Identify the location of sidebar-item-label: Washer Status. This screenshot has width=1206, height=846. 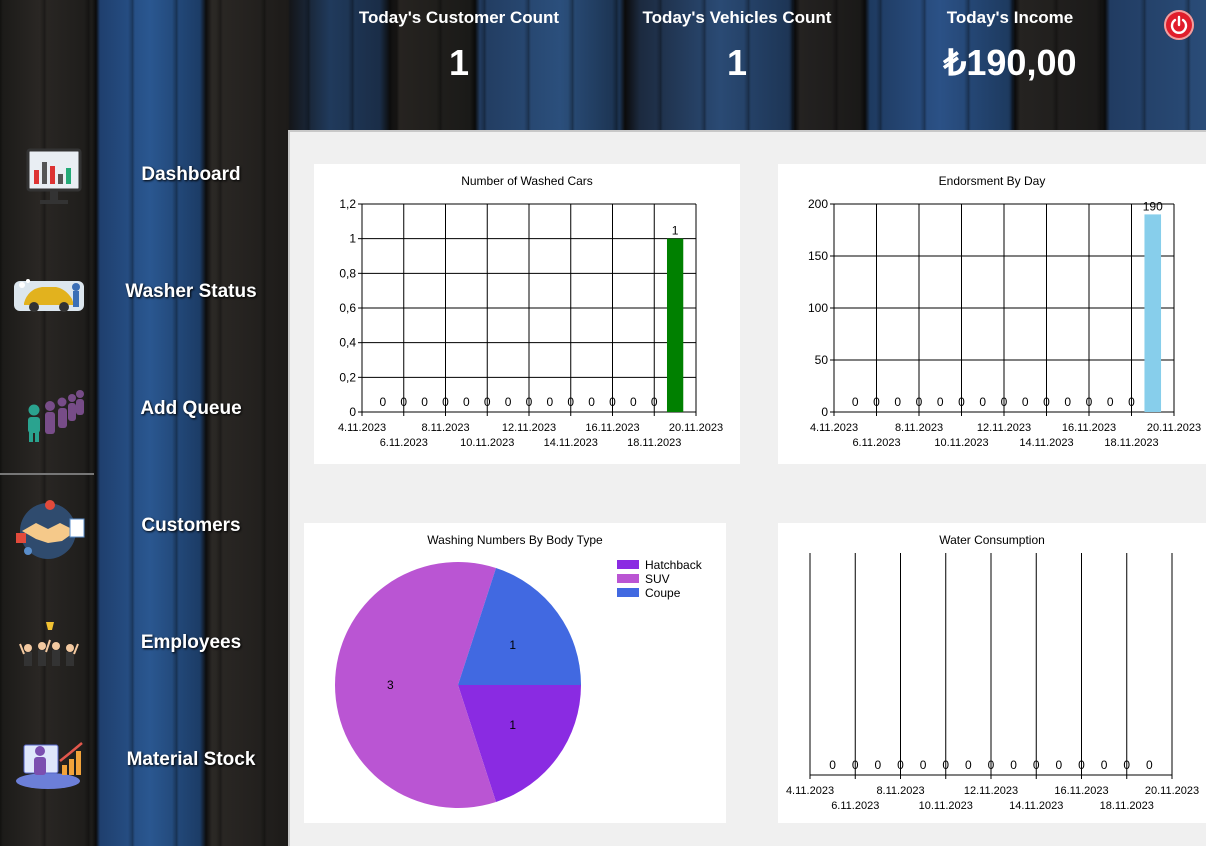
(191, 291).